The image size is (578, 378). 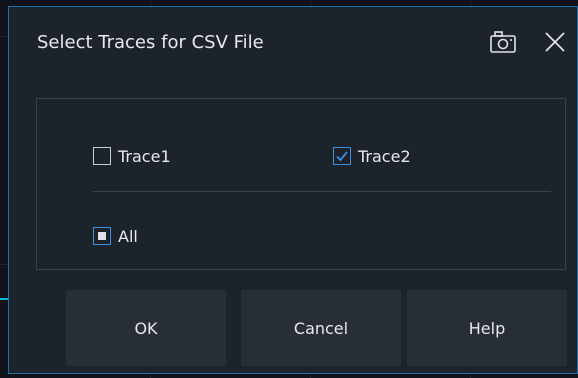 I want to click on close-button, so click(x=555, y=42).